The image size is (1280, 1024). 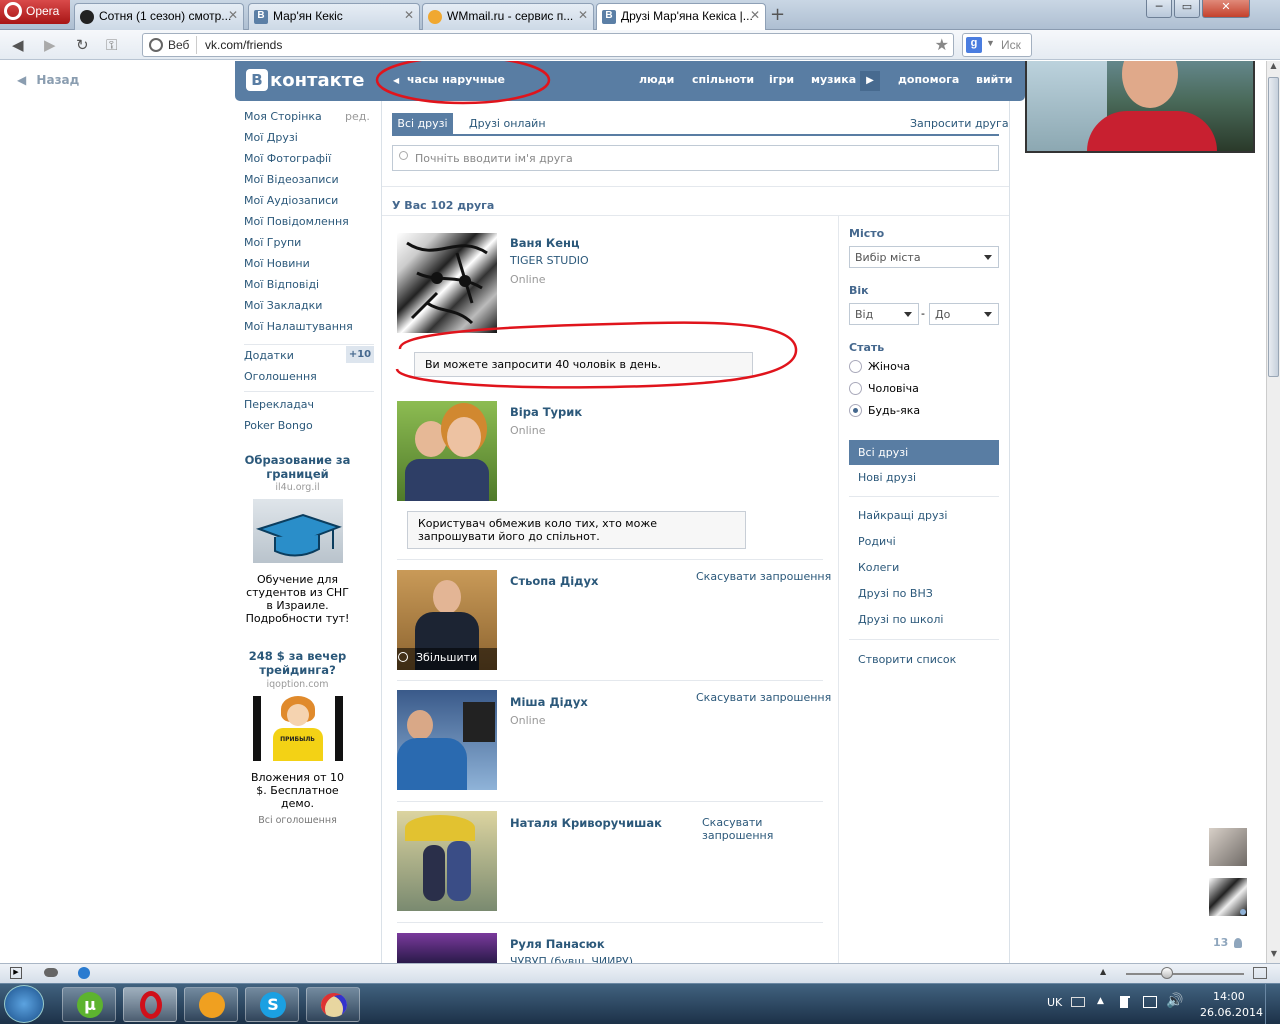 I want to click on sex-radio-female, so click(x=855, y=366).